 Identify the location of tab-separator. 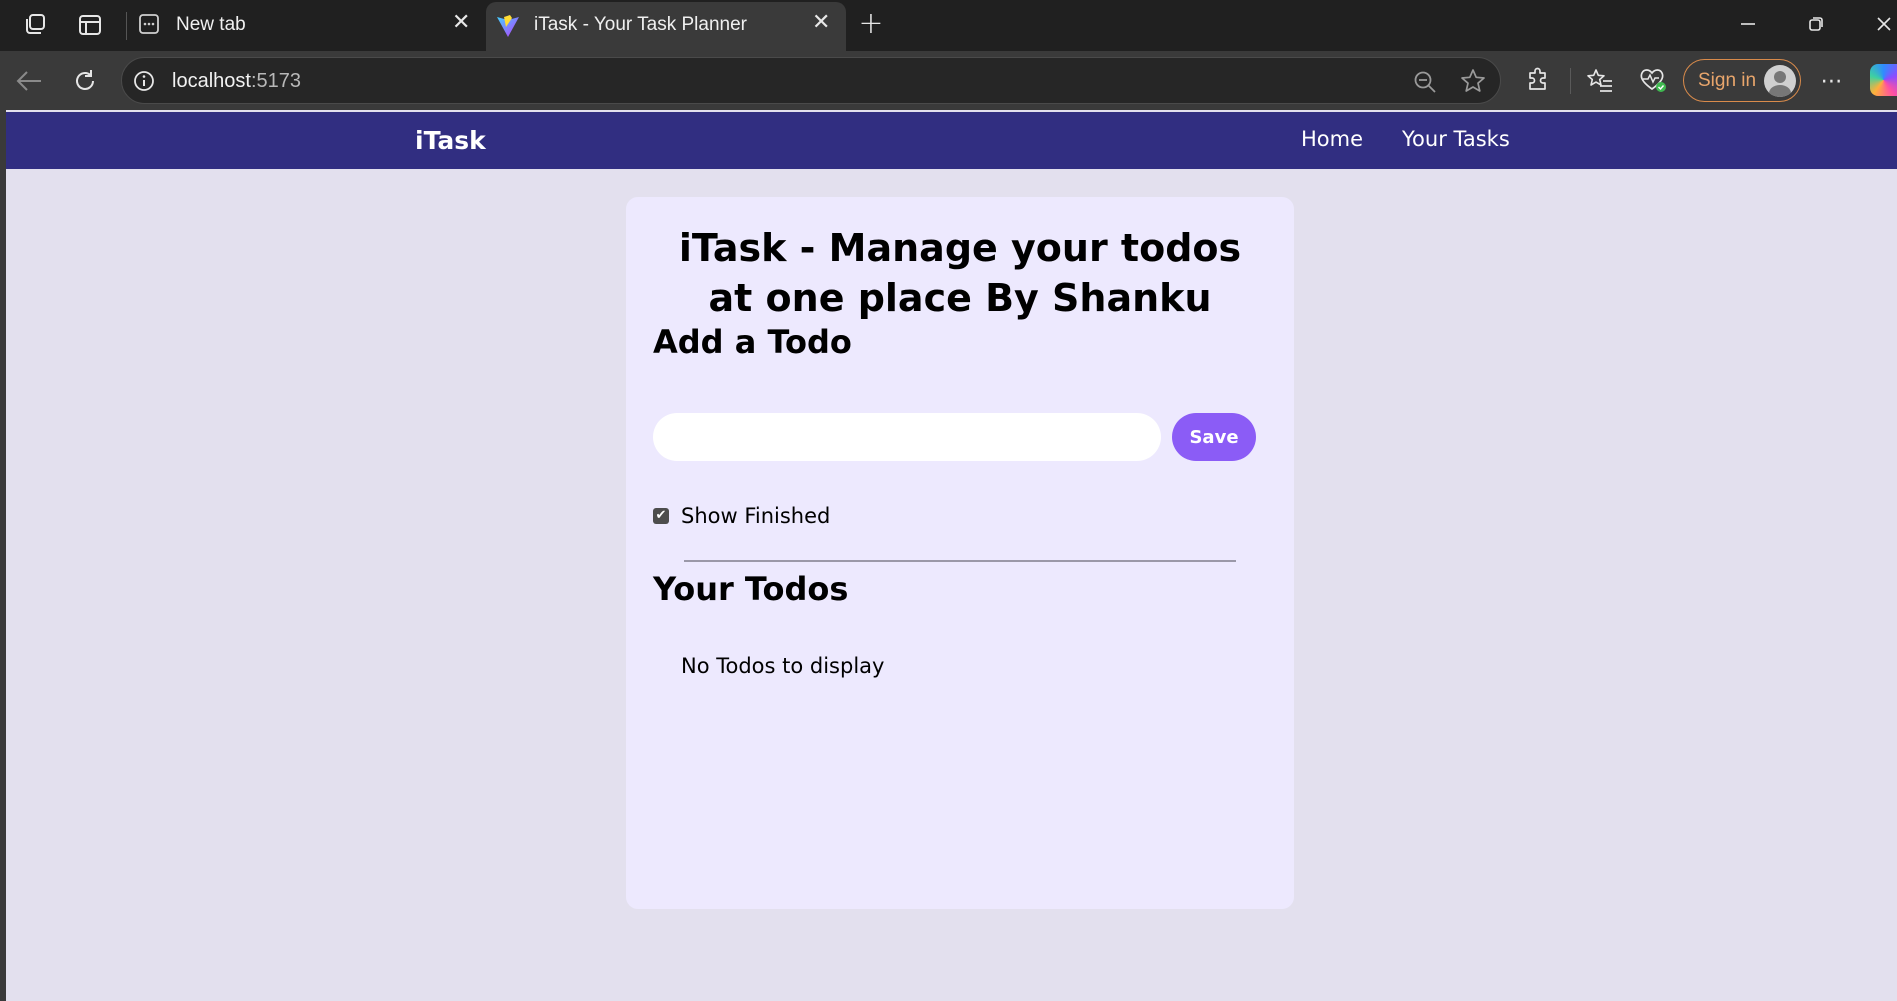
(126, 26).